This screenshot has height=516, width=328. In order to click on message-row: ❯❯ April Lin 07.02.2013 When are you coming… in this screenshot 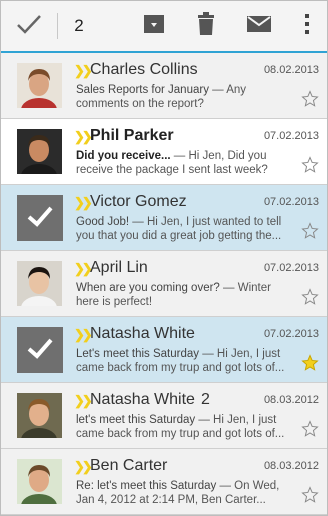, I will do `click(164, 284)`.